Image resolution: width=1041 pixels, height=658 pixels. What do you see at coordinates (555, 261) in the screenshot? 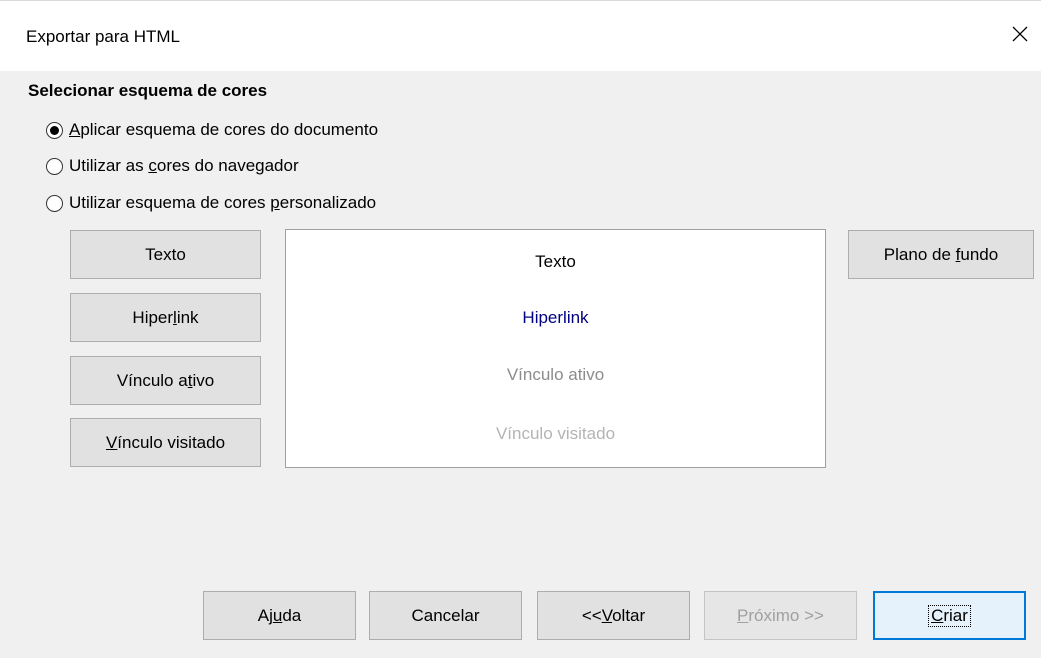
I see `preview-text: Texto` at bounding box center [555, 261].